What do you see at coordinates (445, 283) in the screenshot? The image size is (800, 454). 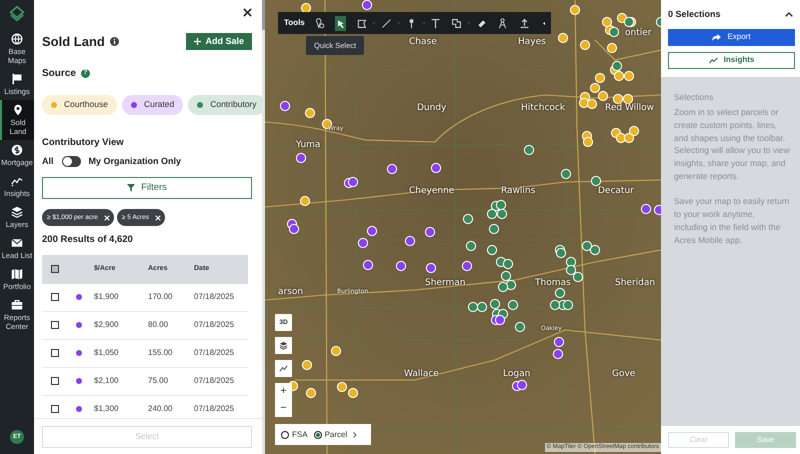 I see `place-label: Sherman` at bounding box center [445, 283].